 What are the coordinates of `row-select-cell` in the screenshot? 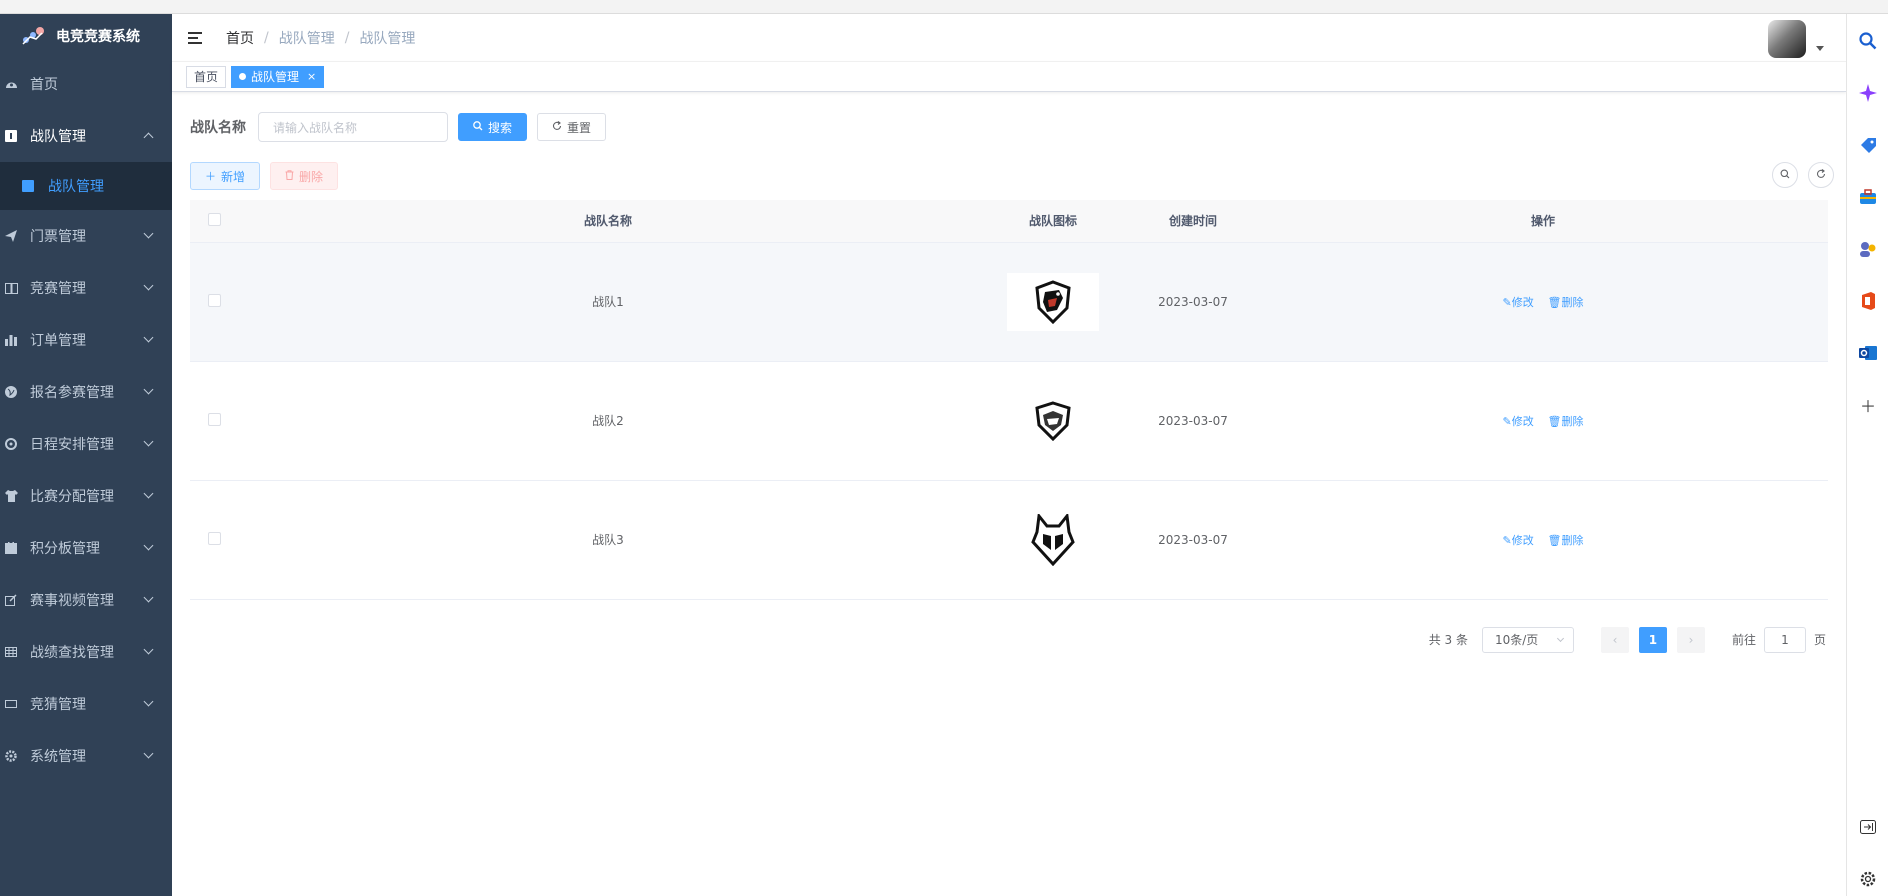 It's located at (214, 421).